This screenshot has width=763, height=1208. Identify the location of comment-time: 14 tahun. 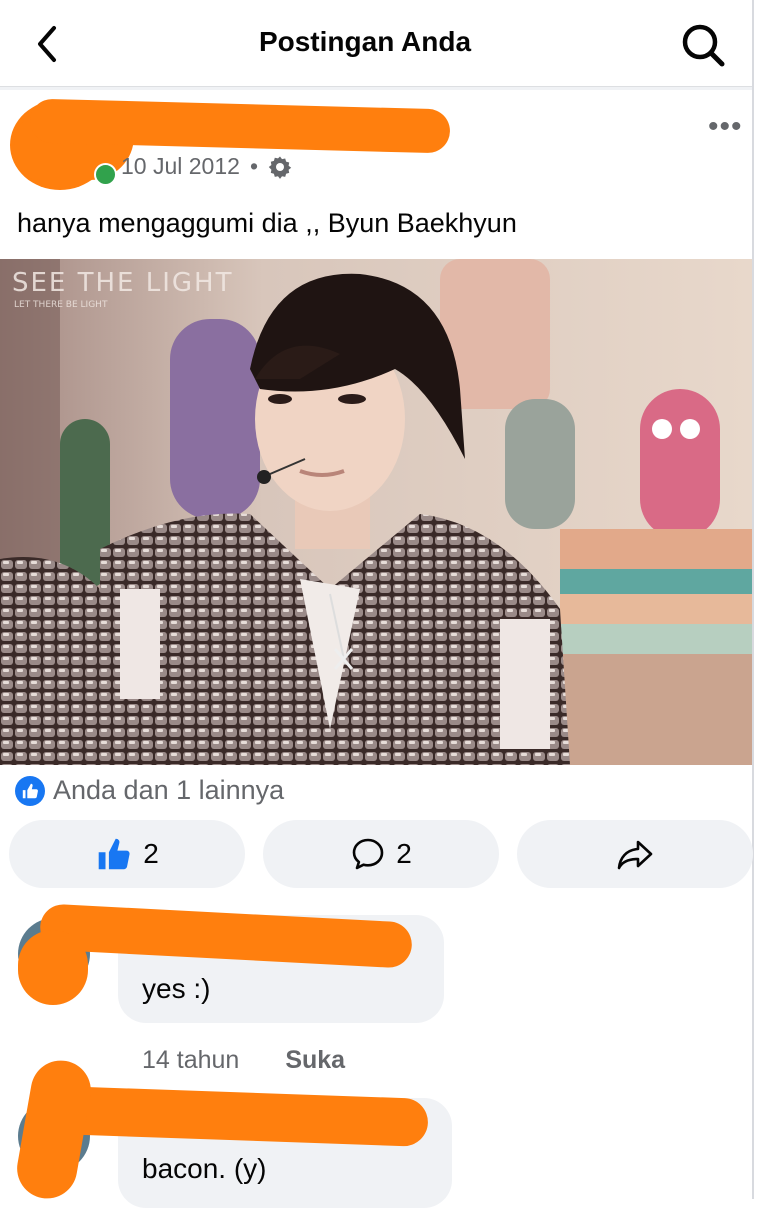
(191, 1060).